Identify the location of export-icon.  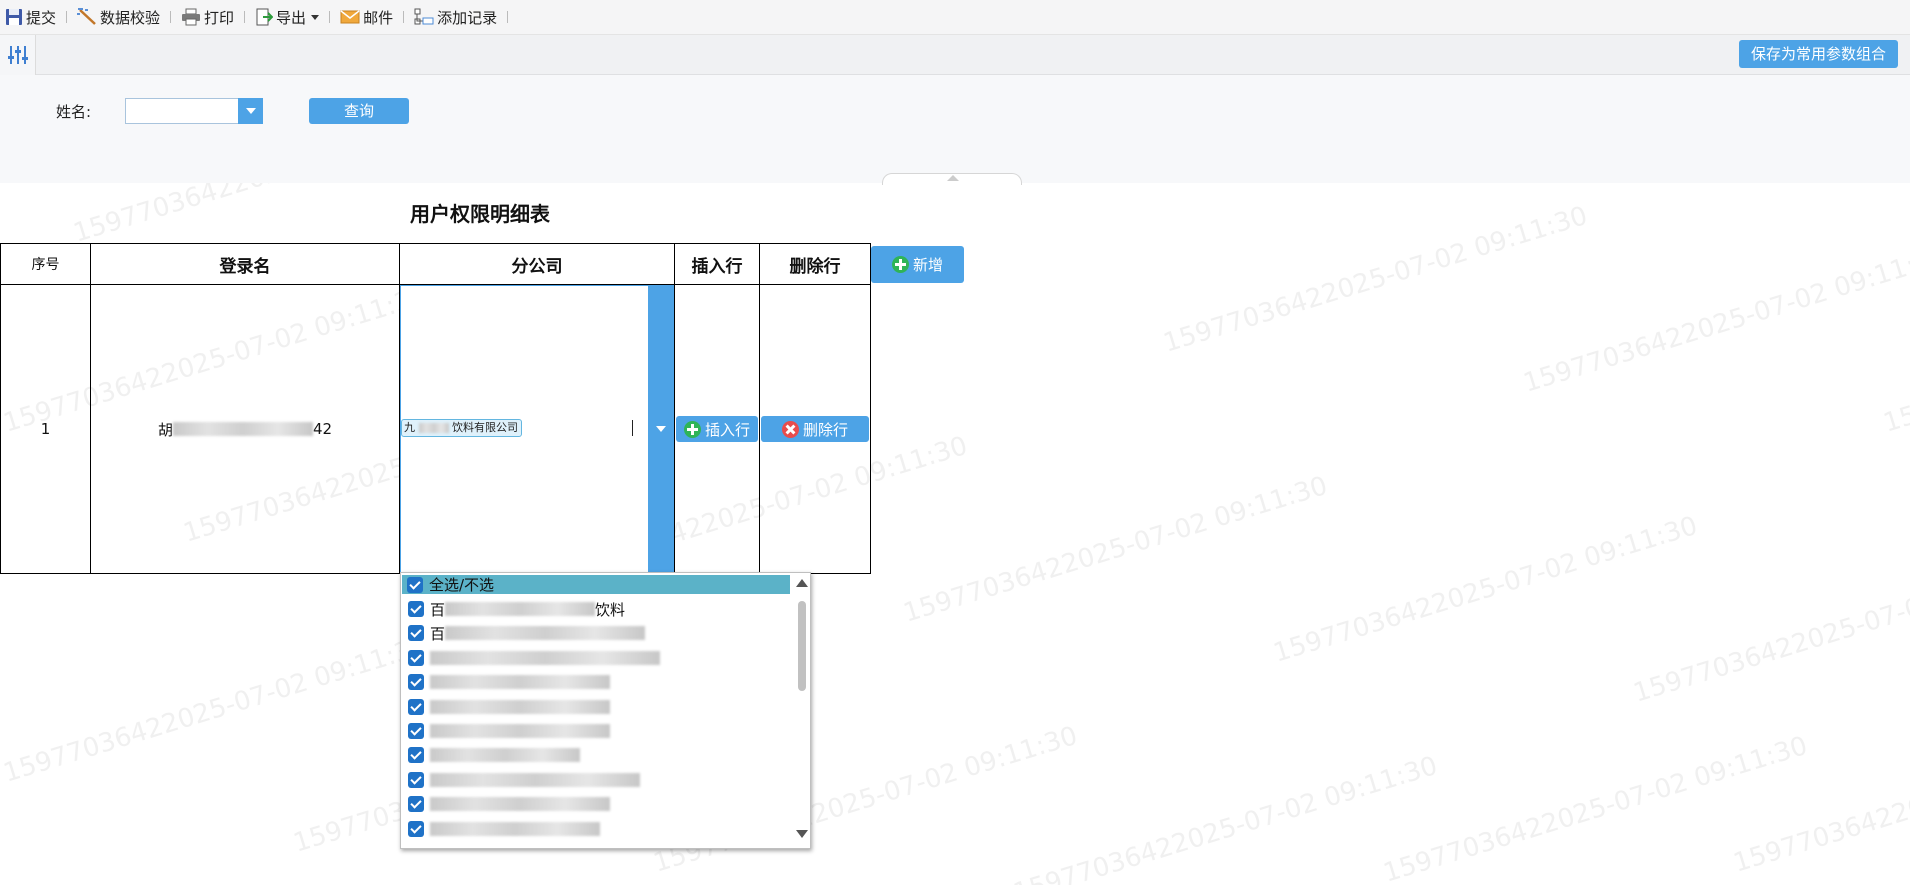
(265, 17).